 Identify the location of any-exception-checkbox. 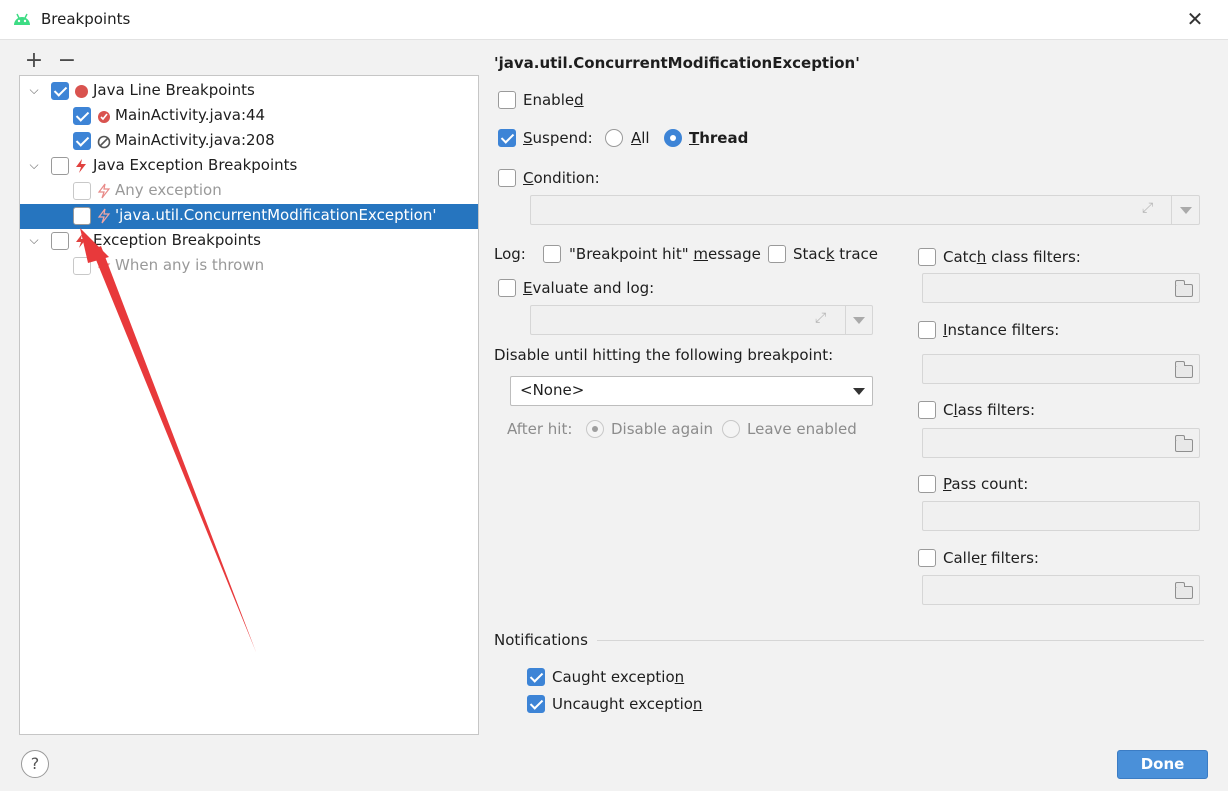
(82, 191).